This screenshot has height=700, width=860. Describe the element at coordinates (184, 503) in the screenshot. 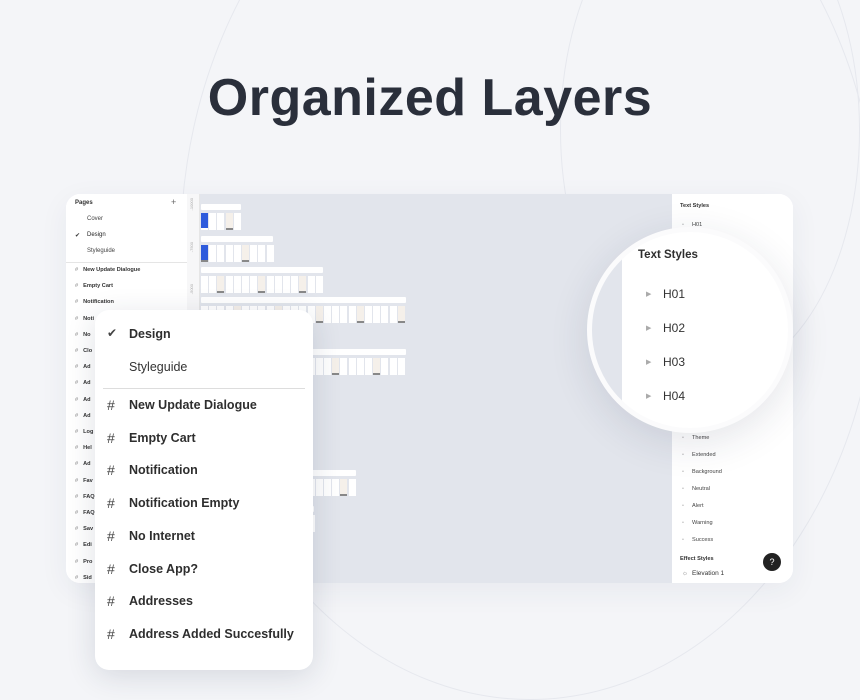

I see `layer-item: Notification Empty` at that location.